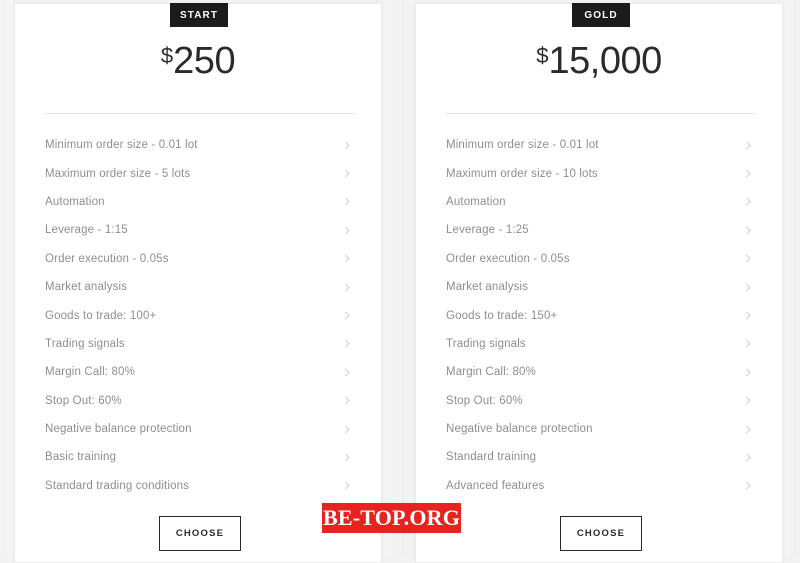 The image size is (800, 563). What do you see at coordinates (403, 277) in the screenshot?
I see `card-edge-line-middle` at bounding box center [403, 277].